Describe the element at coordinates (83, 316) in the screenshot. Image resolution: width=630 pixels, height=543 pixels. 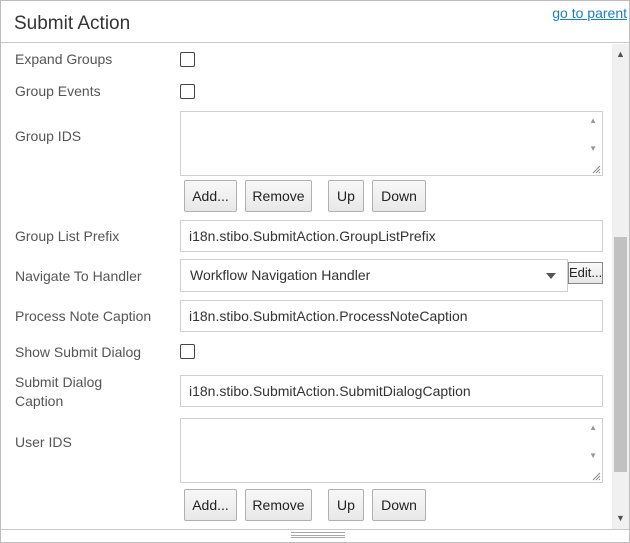
I see `process-note-caption-label: Process Note Caption` at that location.